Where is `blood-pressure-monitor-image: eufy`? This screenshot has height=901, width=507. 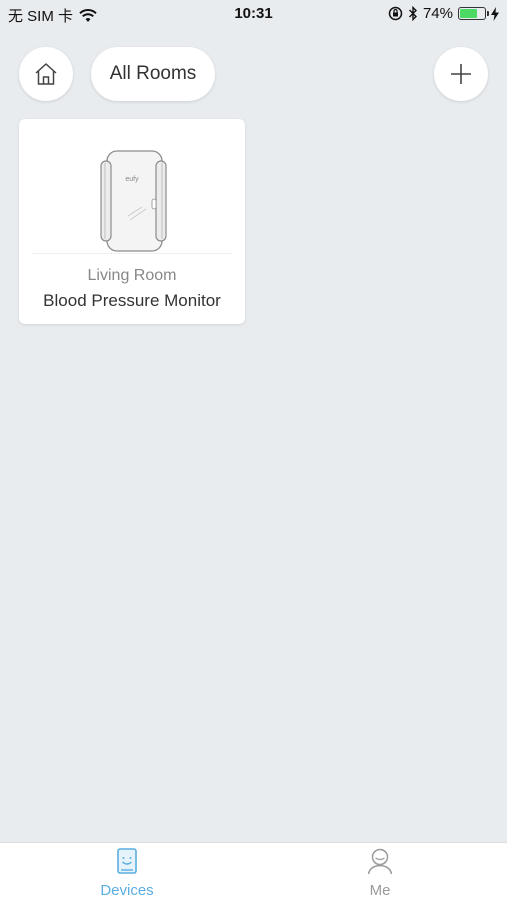 blood-pressure-monitor-image: eufy is located at coordinates (133, 201).